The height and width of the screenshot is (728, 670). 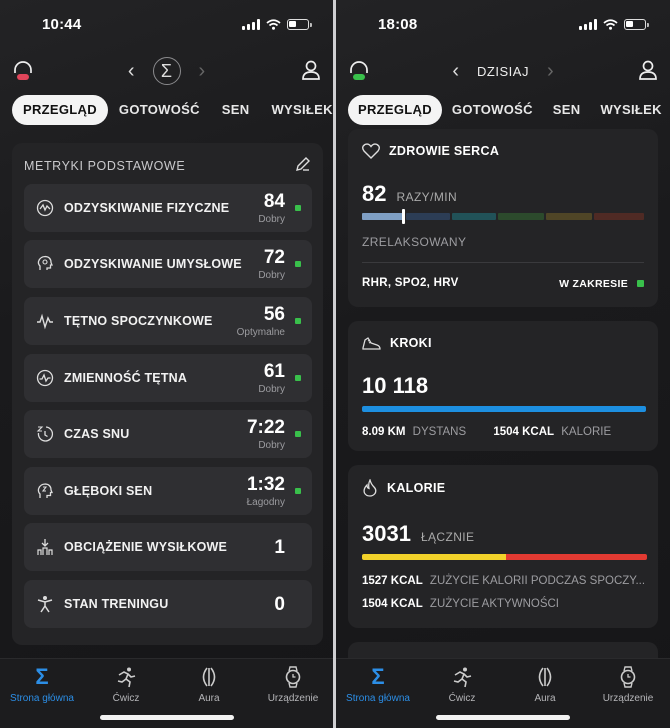 What do you see at coordinates (138, 321) in the screenshot?
I see `metric-label: TĘTNO SPOCZYNKOWE` at bounding box center [138, 321].